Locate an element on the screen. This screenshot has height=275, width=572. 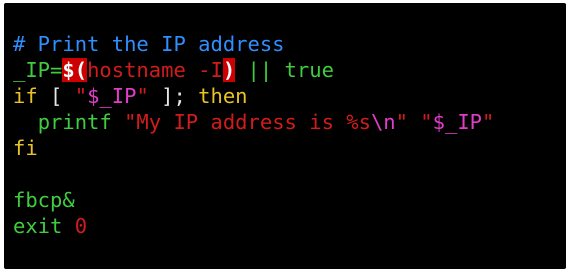
code-token: || is located at coordinates (260, 70).